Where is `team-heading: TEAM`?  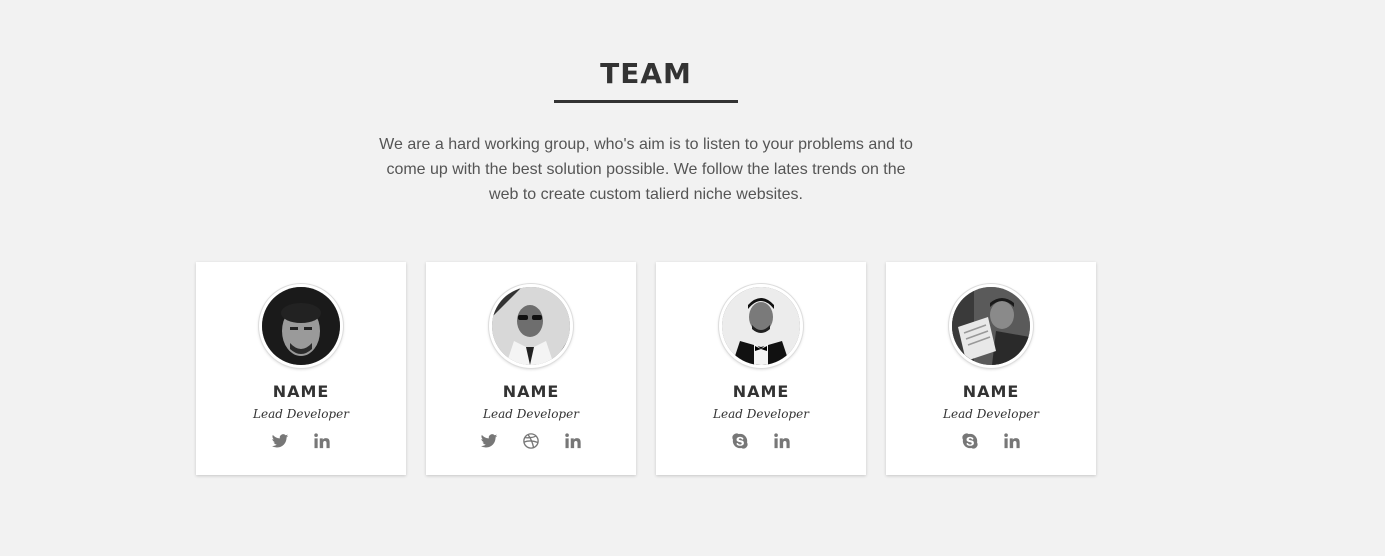
team-heading: TEAM is located at coordinates (646, 79).